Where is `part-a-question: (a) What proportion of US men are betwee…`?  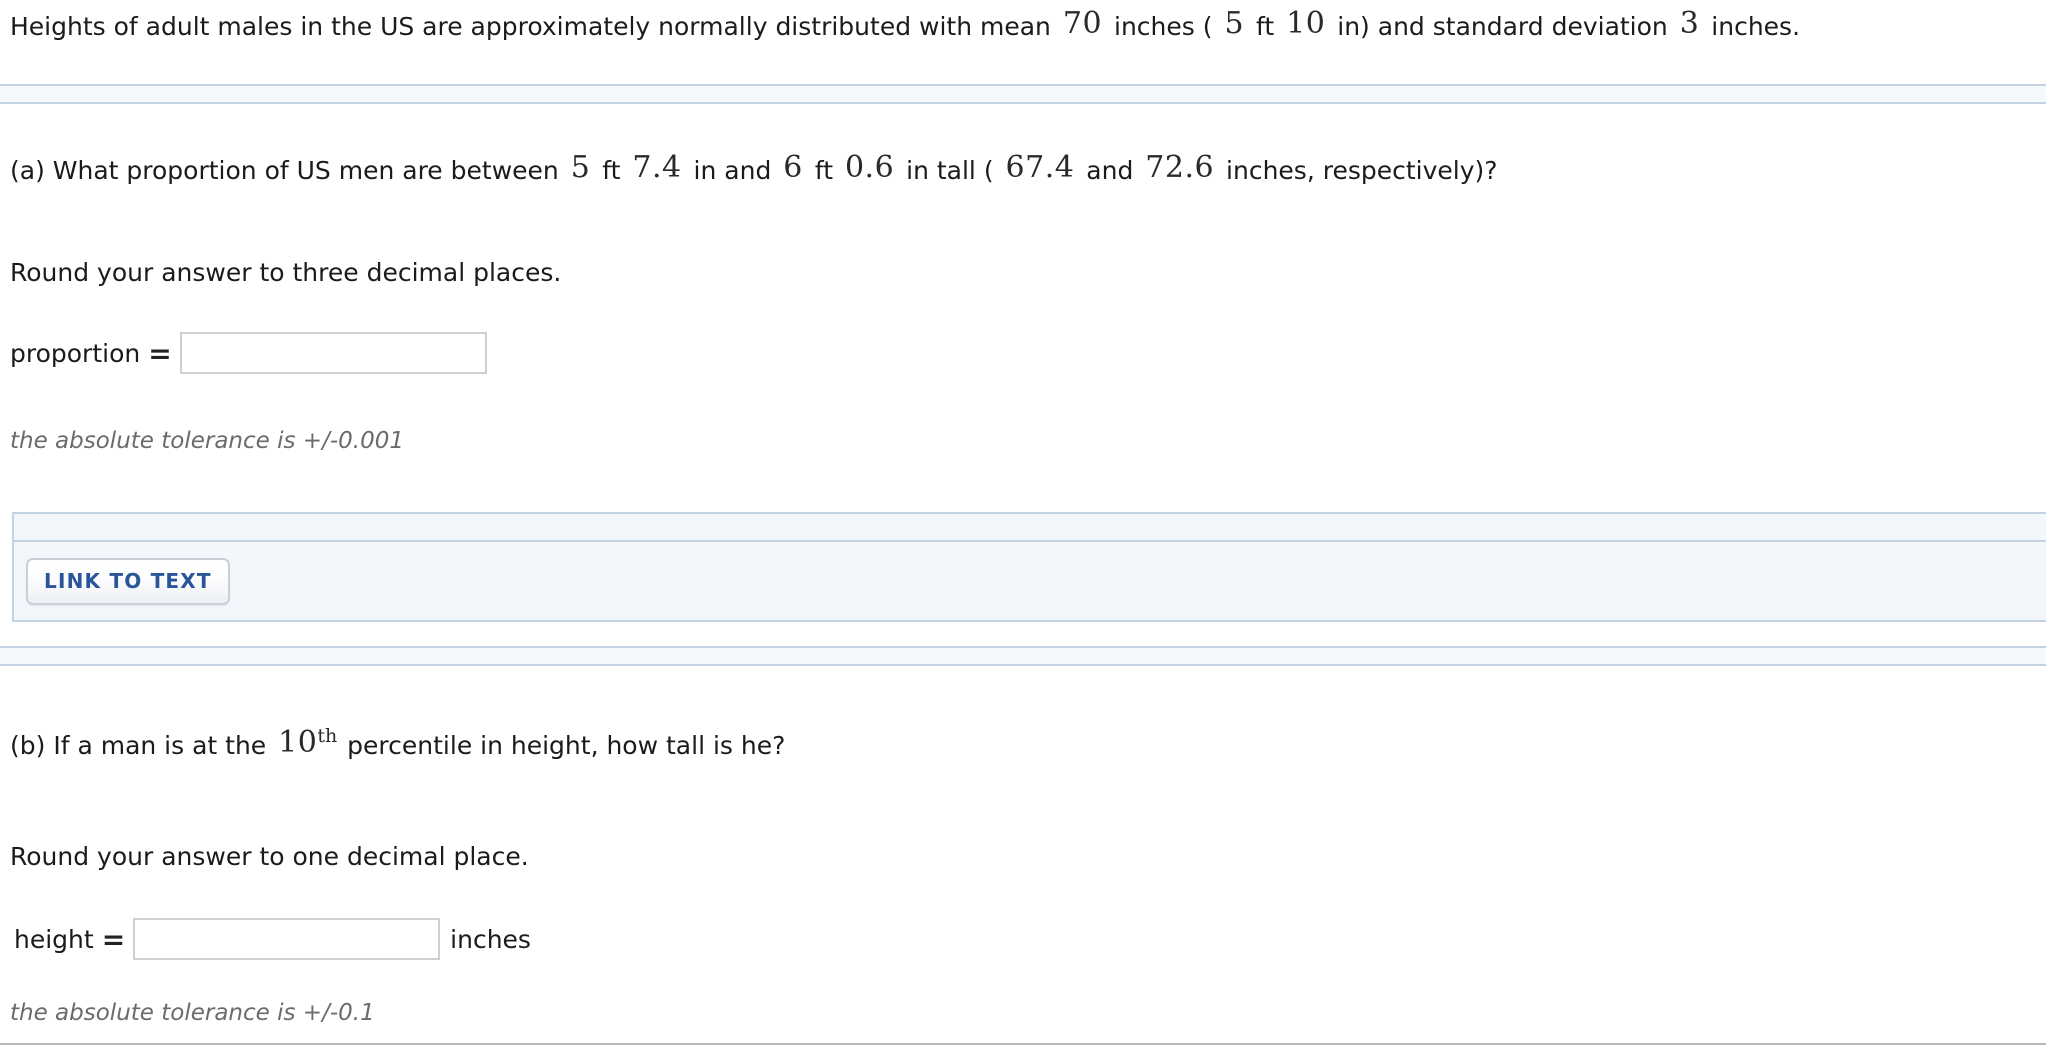
part-a-question: (a) What proportion of US men are betwee… is located at coordinates (754, 168).